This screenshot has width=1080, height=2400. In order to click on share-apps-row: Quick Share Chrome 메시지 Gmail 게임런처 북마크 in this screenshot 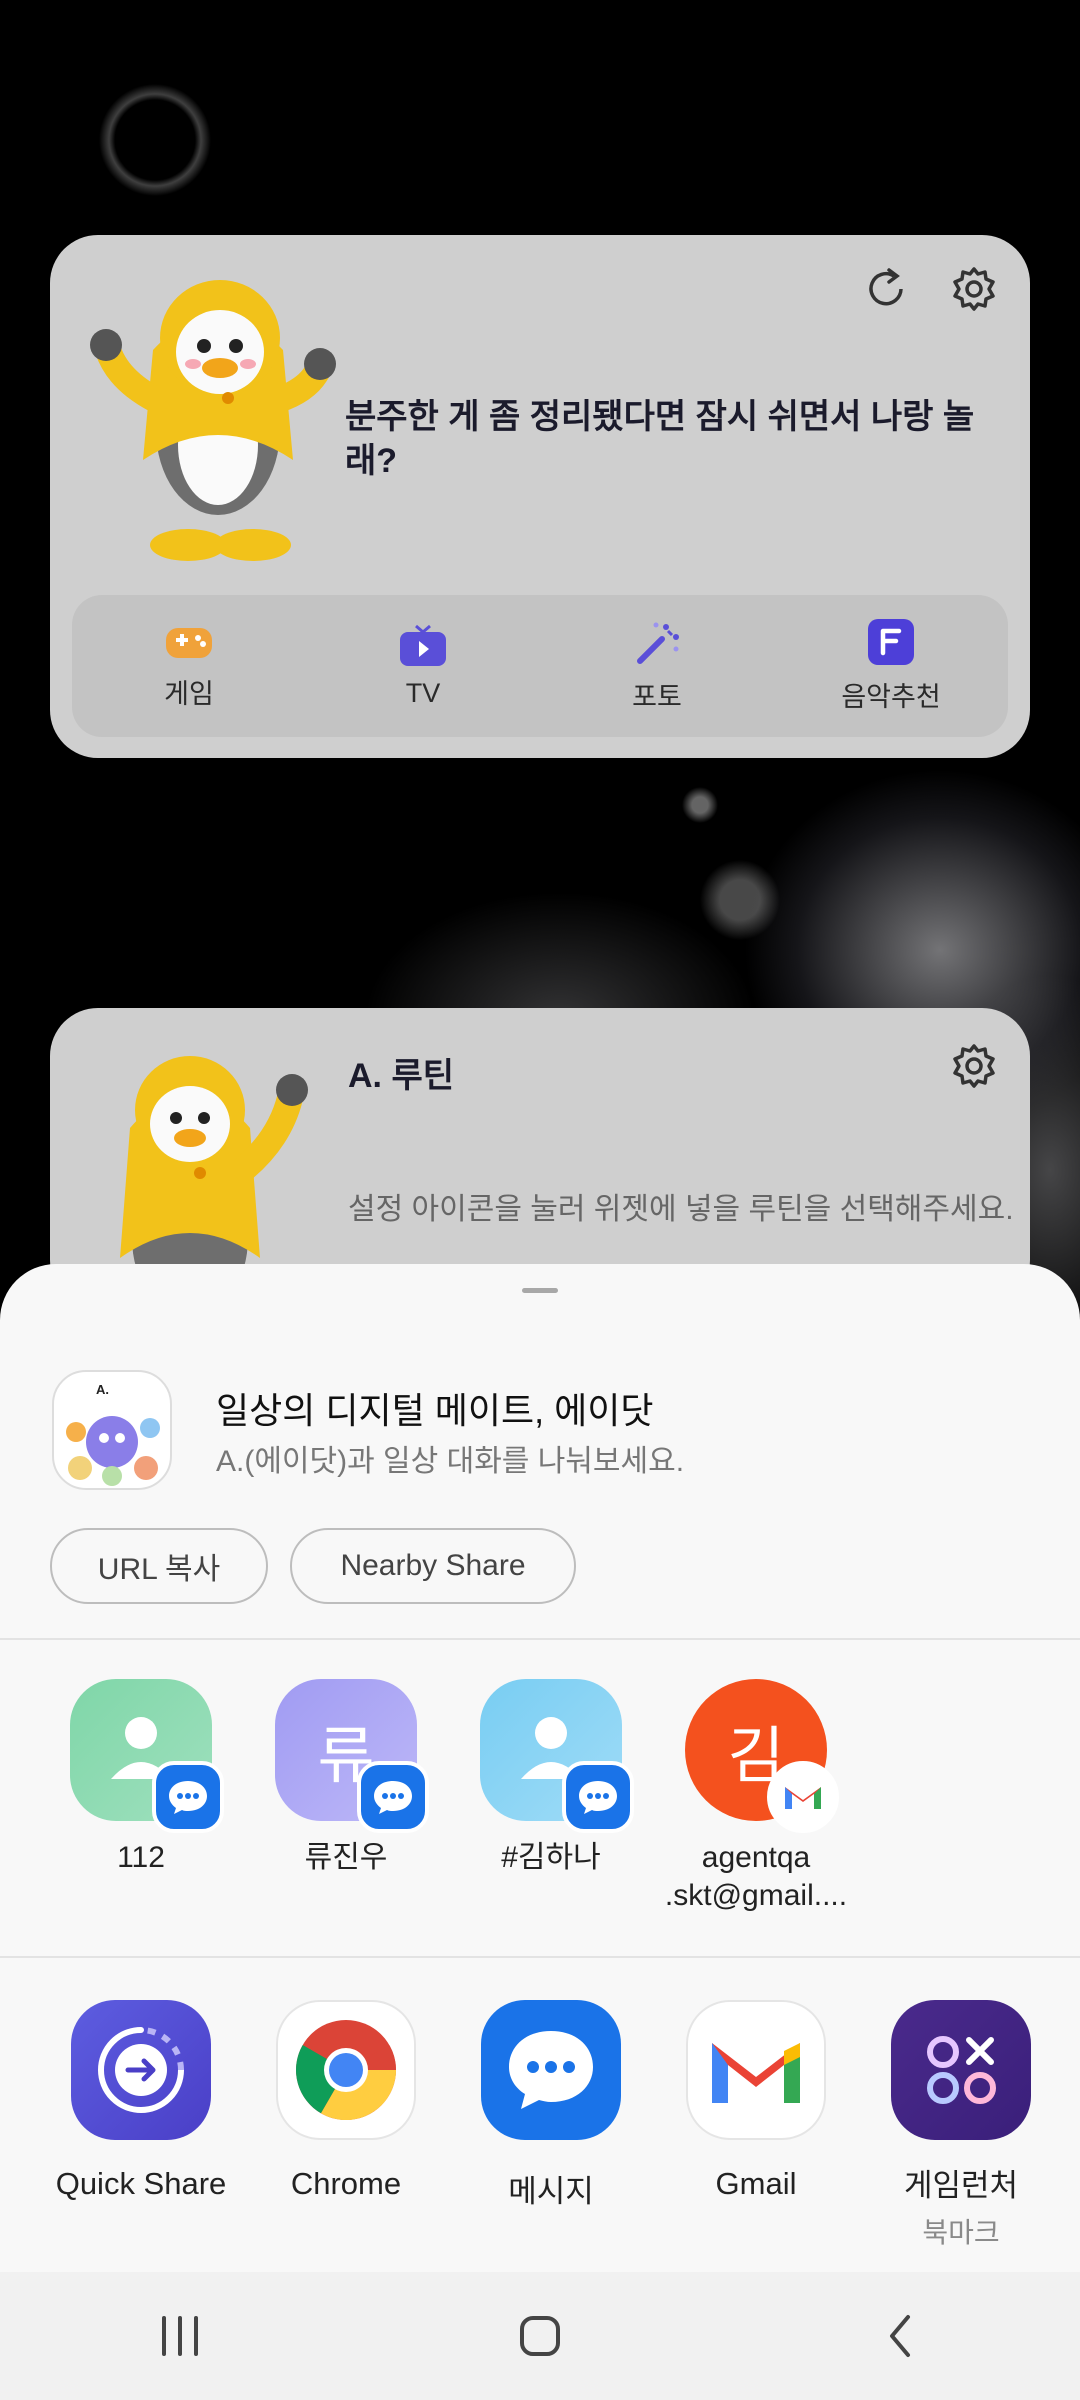, I will do `click(540, 2124)`.